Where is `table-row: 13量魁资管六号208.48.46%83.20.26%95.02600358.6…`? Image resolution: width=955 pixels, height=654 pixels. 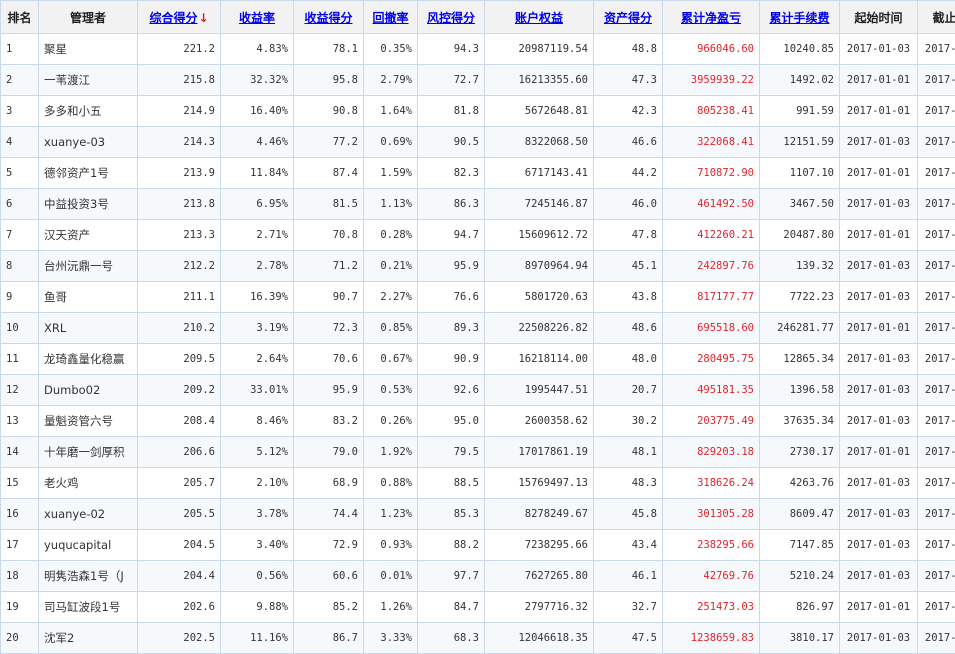
table-row: 13量魁资管六号208.48.46%83.20.26%95.02600358.6… is located at coordinates (478, 421).